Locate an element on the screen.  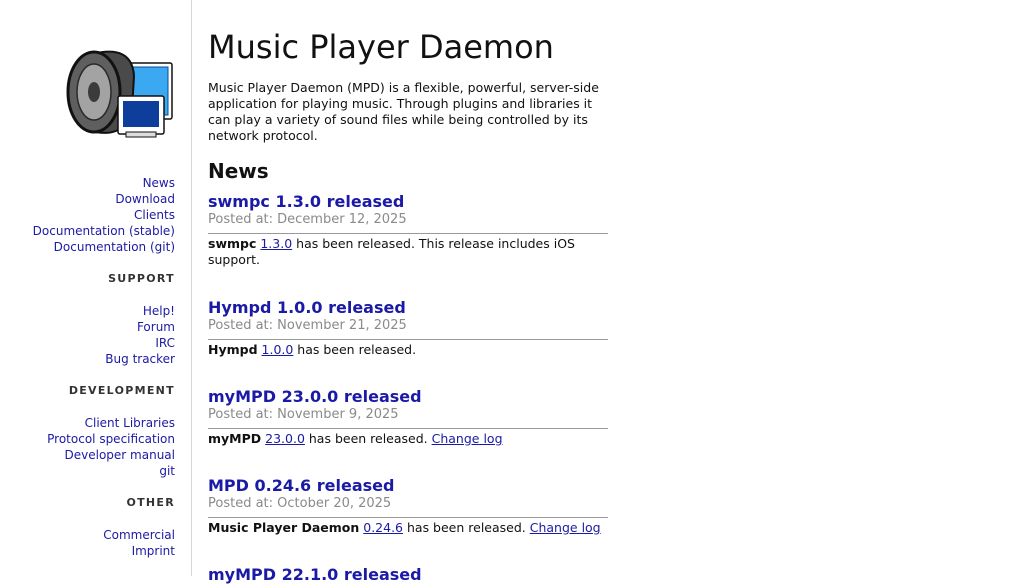
post-project-name: swmpc is located at coordinates (232, 243).